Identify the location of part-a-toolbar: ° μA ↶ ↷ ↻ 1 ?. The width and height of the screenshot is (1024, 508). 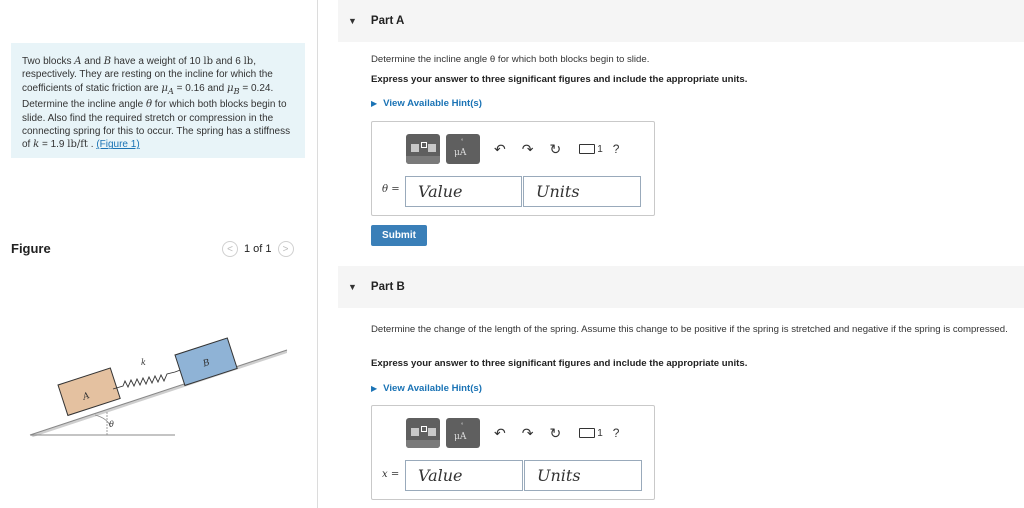
(512, 149).